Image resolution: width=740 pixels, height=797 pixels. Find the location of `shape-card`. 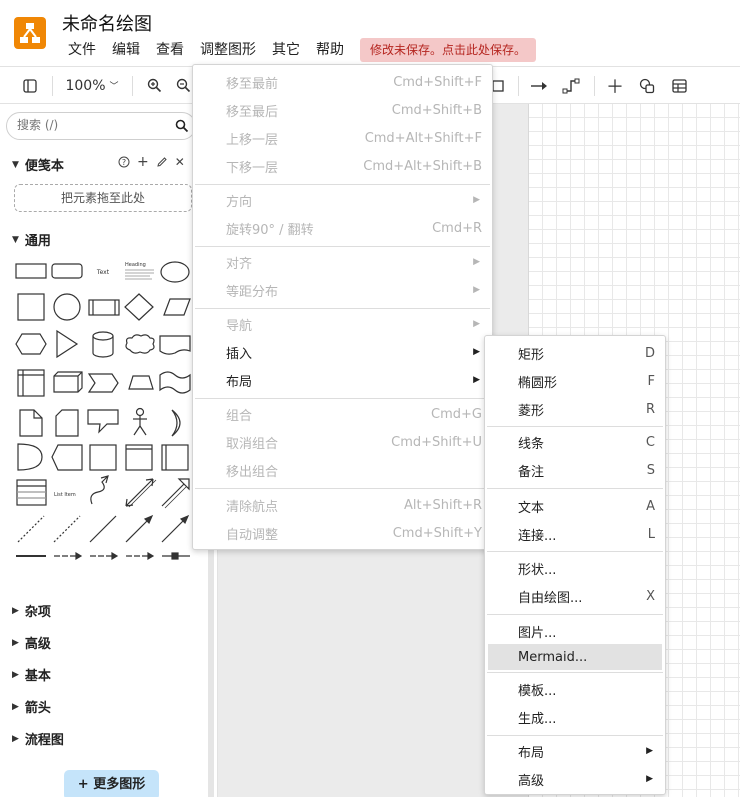

shape-card is located at coordinates (67, 423).